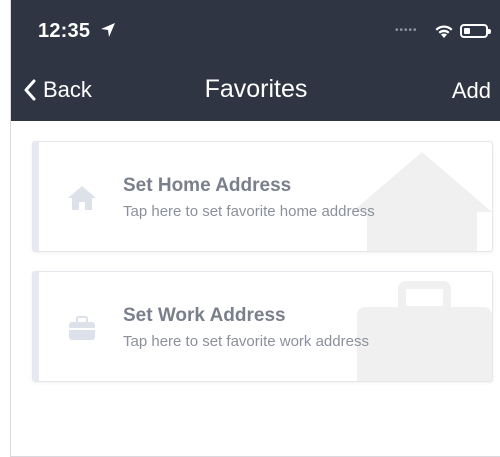  Describe the element at coordinates (246, 341) in the screenshot. I see `favorite-subtitle: Tap here to set favorite work address` at that location.